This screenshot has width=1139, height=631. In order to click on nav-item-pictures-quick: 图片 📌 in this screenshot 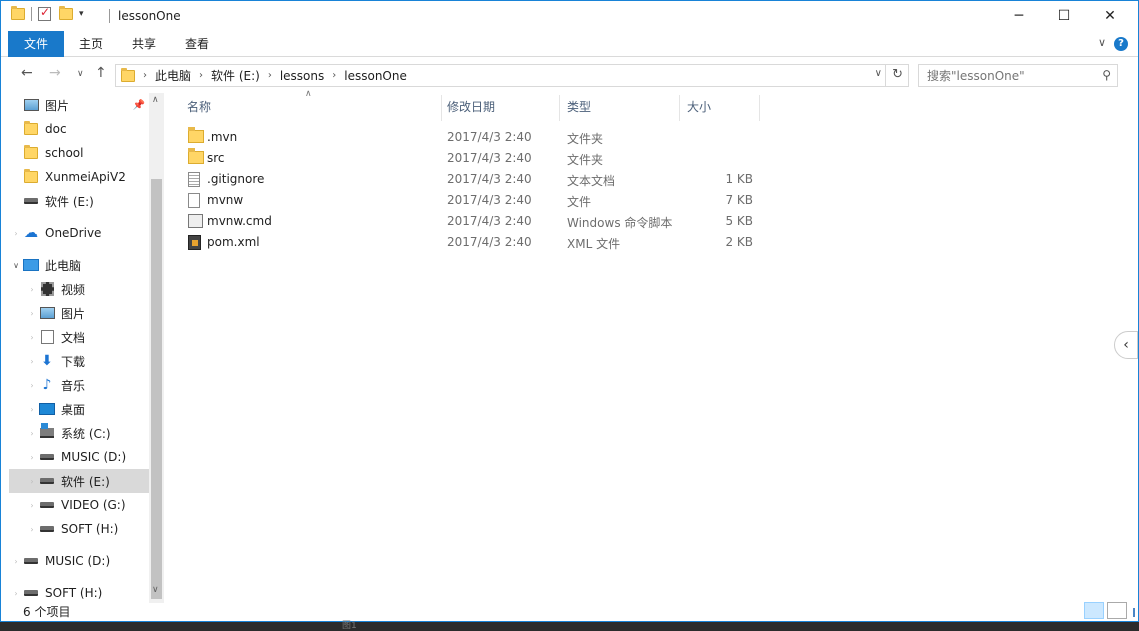, I will do `click(79, 105)`.